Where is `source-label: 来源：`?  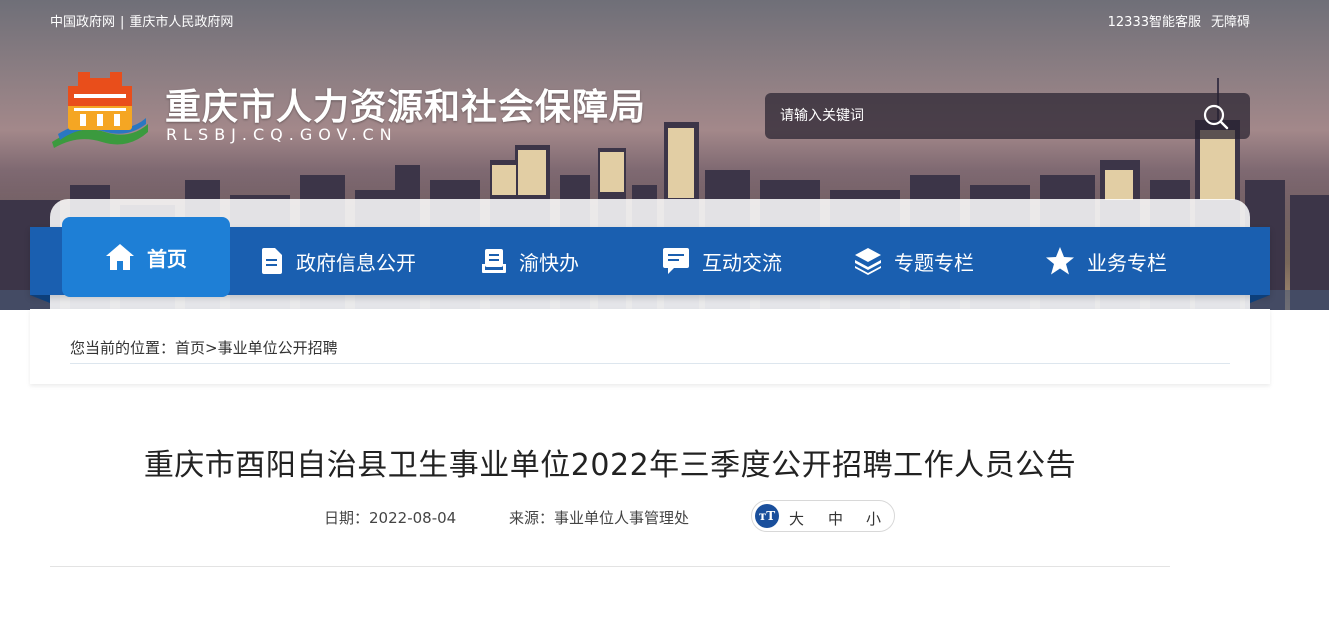
source-label: 来源： is located at coordinates (532, 518).